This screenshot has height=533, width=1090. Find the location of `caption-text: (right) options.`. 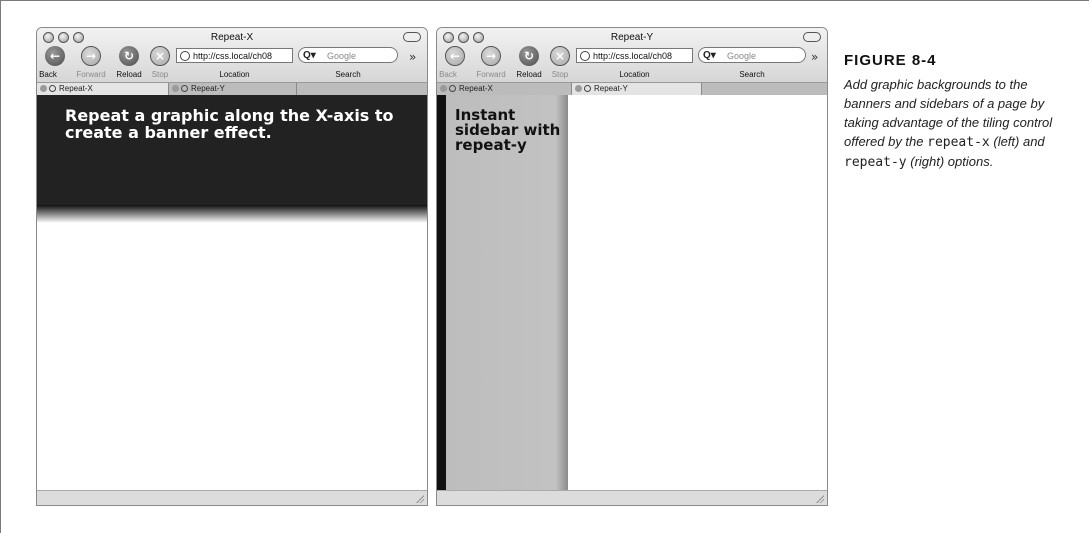

caption-text: (right) options. is located at coordinates (950, 161).